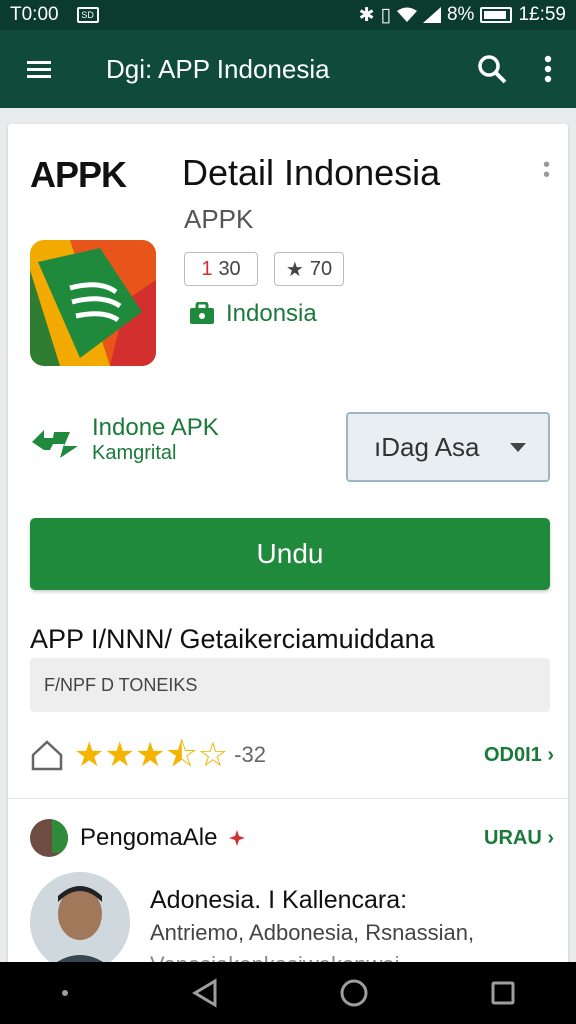  I want to click on search-button, so click(492, 69).